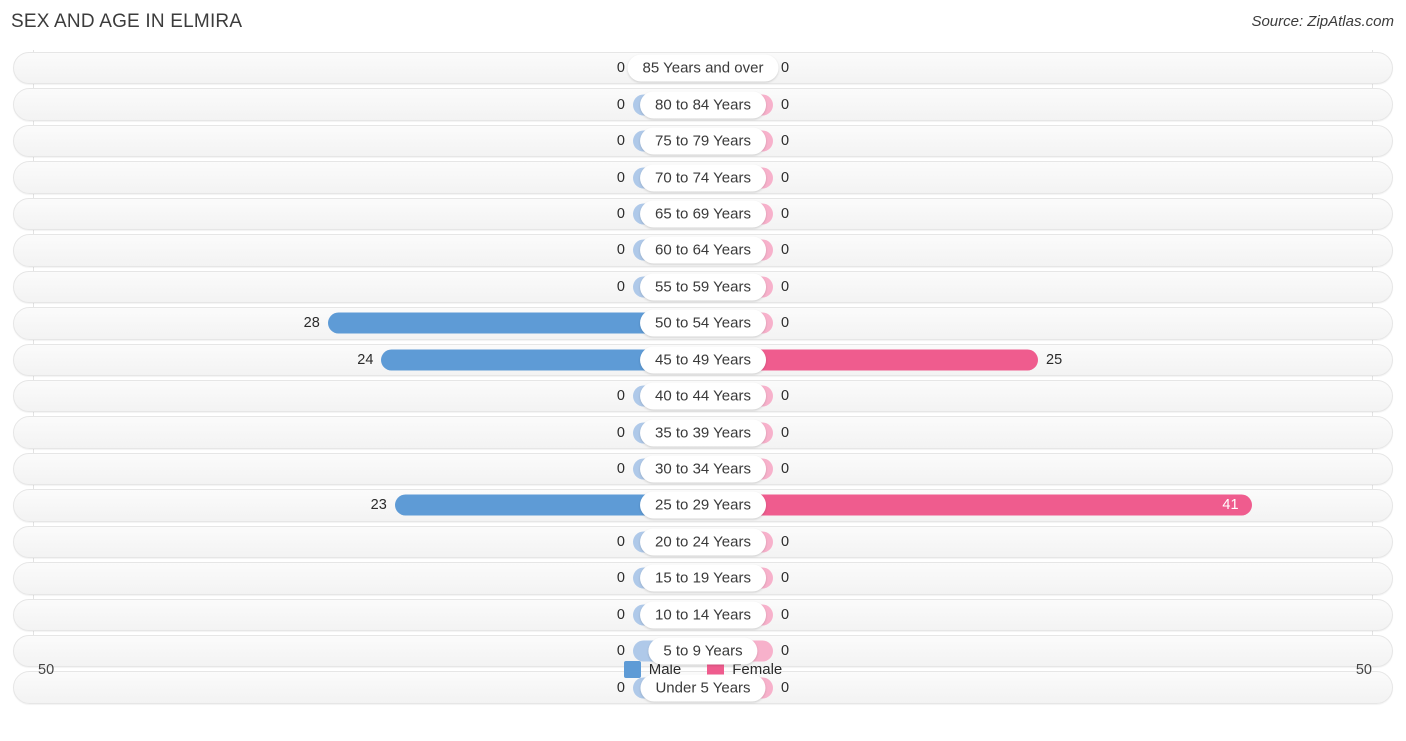 The width and height of the screenshot is (1406, 741). What do you see at coordinates (632, 669) in the screenshot?
I see `legend-swatch-male-icon` at bounding box center [632, 669].